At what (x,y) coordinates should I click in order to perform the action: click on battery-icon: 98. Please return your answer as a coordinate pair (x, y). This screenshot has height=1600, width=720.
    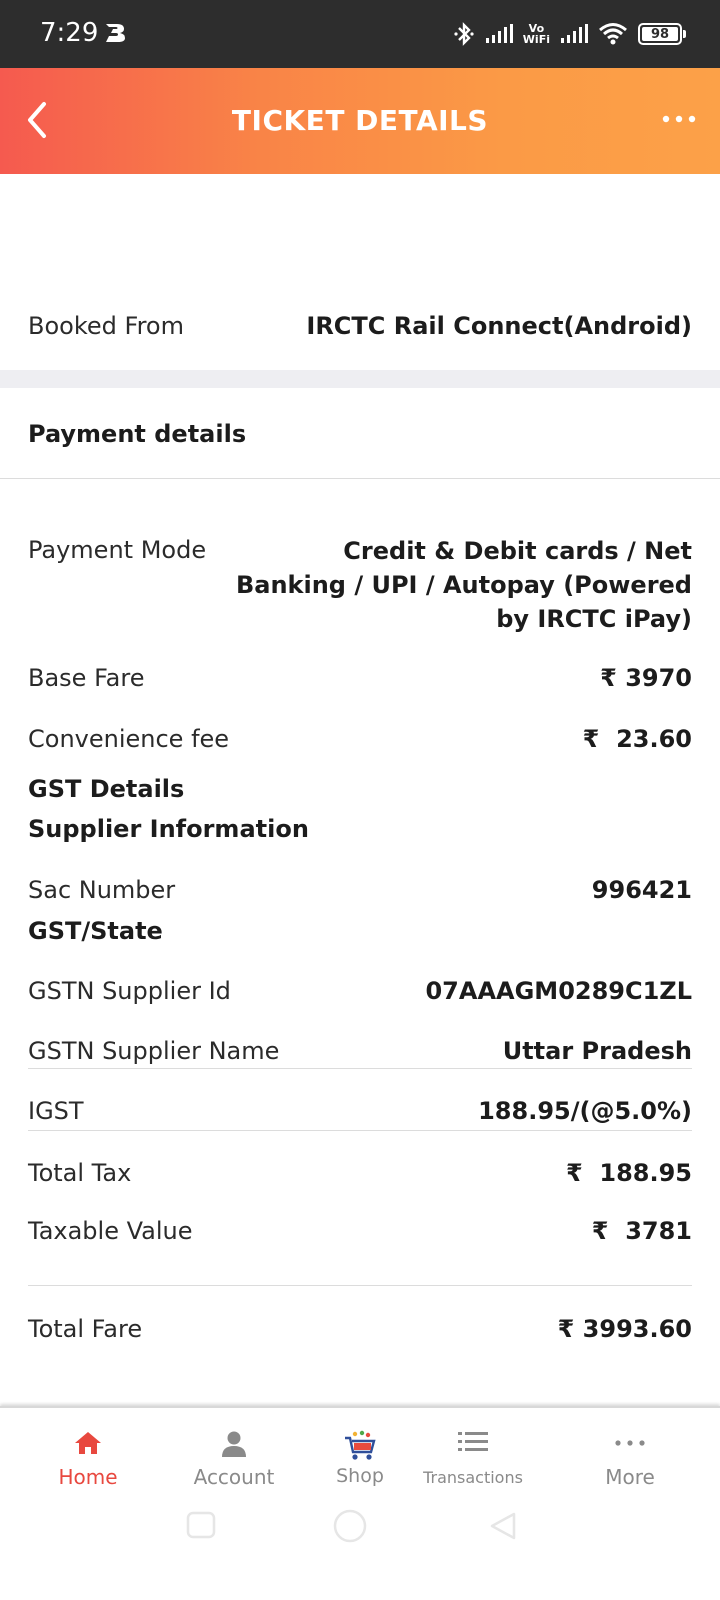
    Looking at the image, I should click on (662, 34).